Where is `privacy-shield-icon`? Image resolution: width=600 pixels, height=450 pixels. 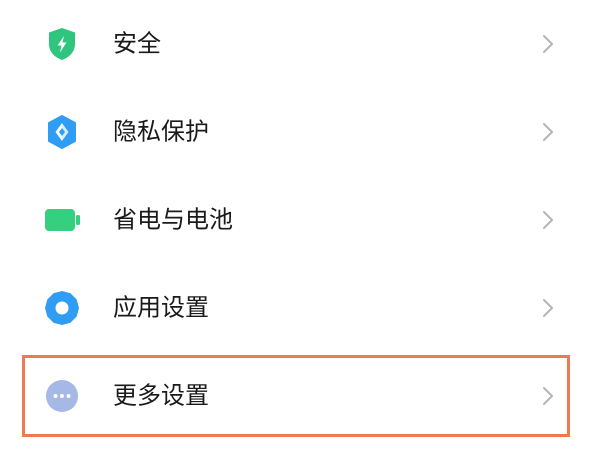
privacy-shield-icon is located at coordinates (62, 132).